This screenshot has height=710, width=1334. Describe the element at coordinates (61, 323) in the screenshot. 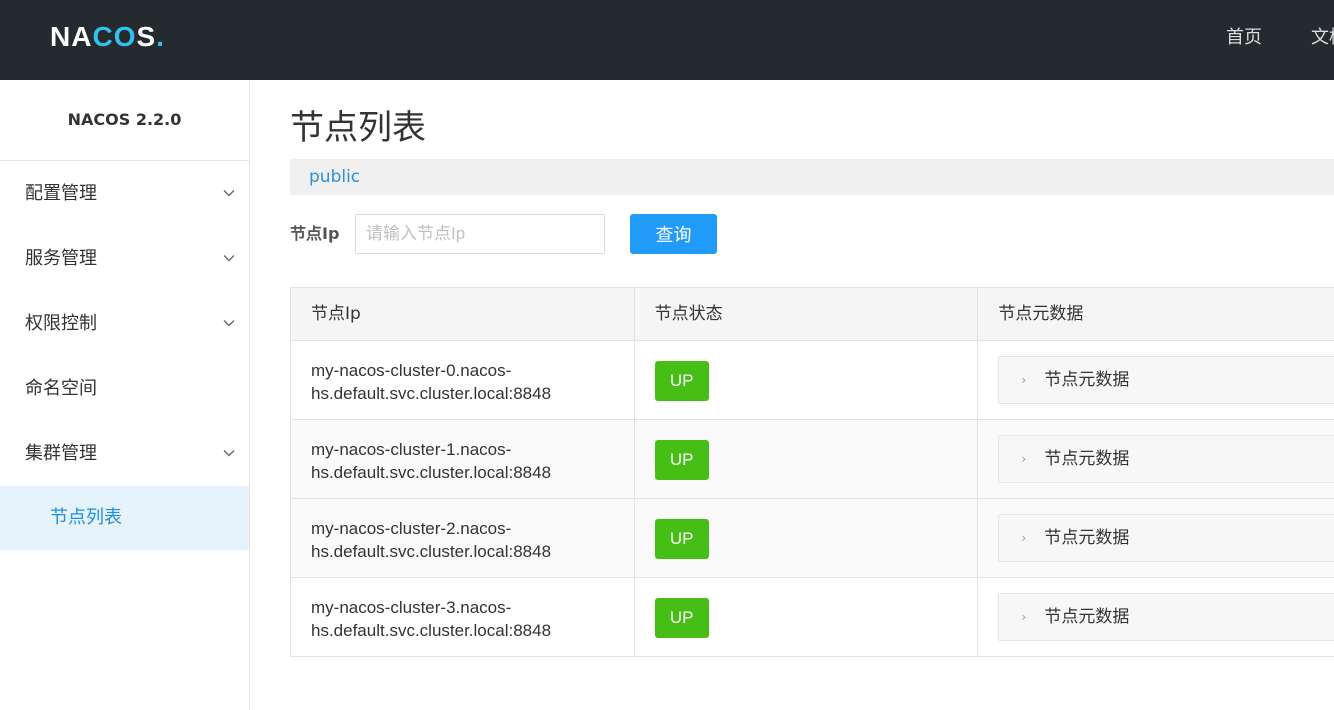

I see `sidebar-item-label: 权限控制` at that location.